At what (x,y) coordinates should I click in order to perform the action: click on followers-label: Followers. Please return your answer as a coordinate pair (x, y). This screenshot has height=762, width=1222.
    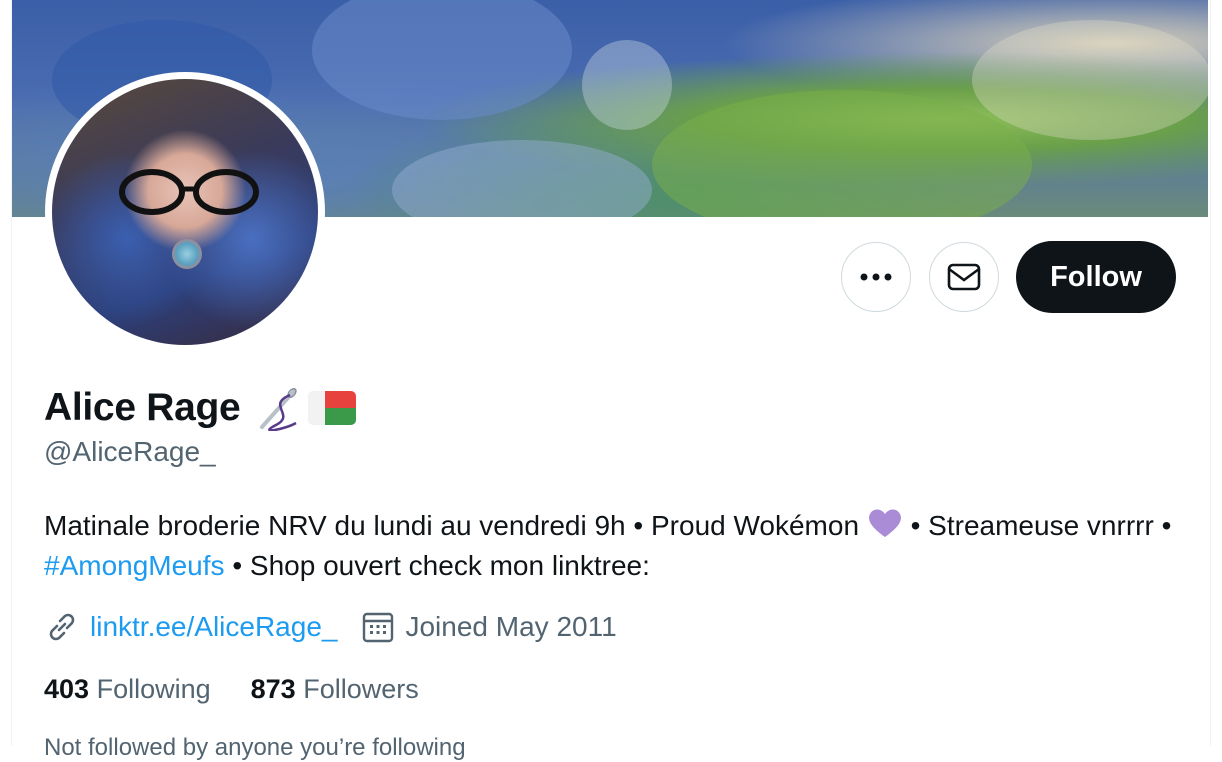
    Looking at the image, I should click on (361, 689).